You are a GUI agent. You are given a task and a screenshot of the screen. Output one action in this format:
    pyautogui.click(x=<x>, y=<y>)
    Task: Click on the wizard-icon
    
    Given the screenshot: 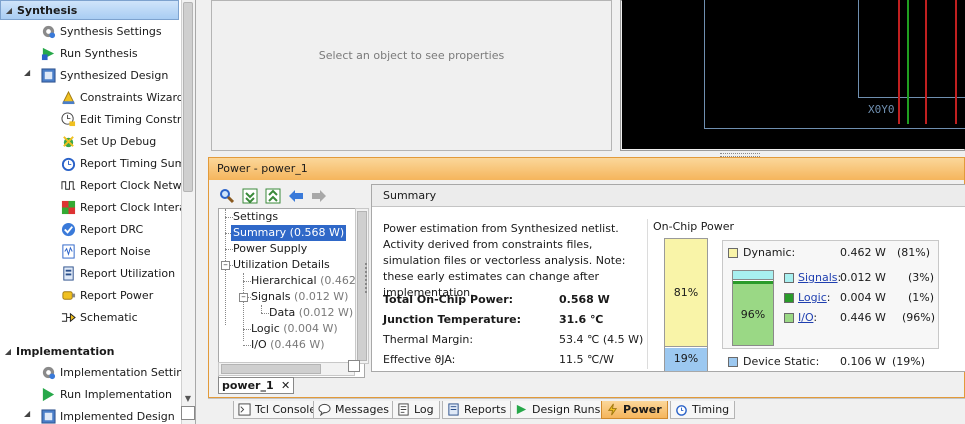 What is the action you would take?
    pyautogui.click(x=68, y=97)
    